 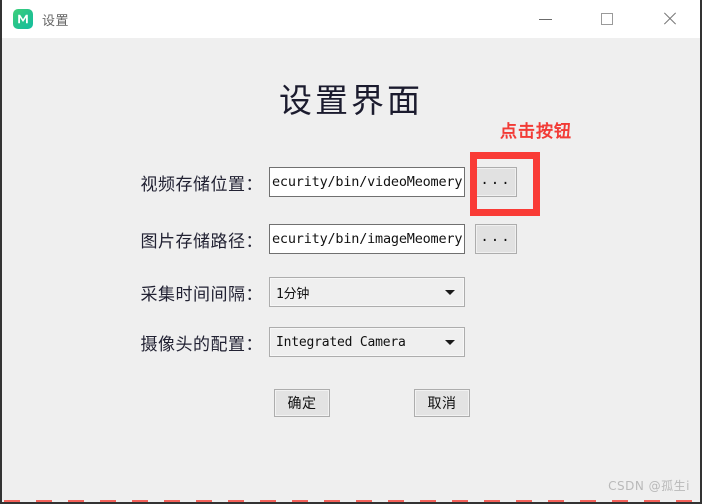 What do you see at coordinates (56, 21) in the screenshot?
I see `window-title: 设置` at bounding box center [56, 21].